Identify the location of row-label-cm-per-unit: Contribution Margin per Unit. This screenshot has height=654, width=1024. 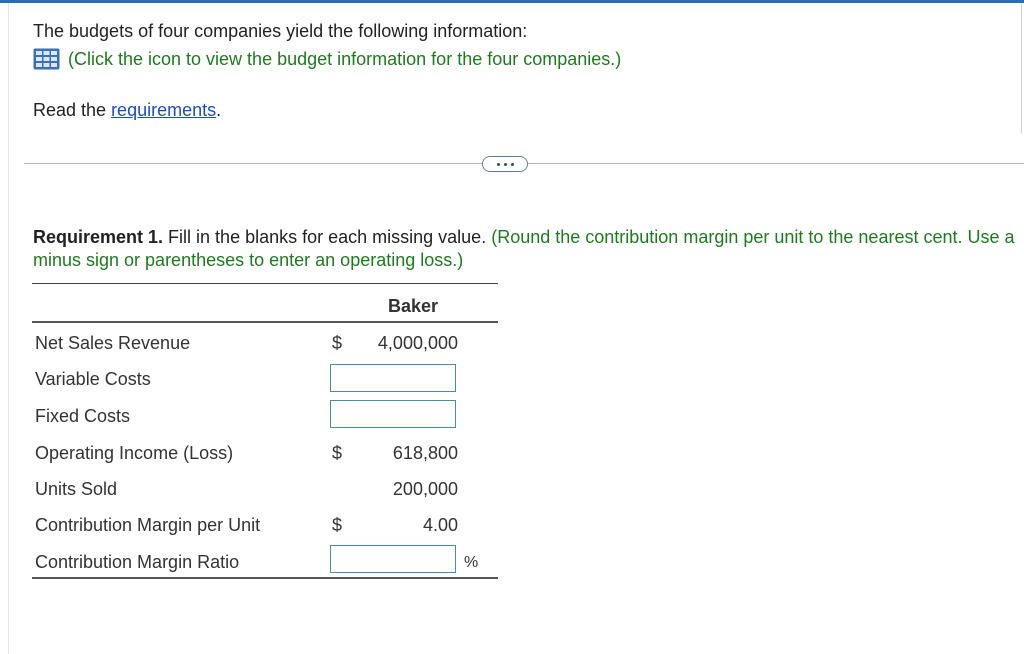
(148, 525).